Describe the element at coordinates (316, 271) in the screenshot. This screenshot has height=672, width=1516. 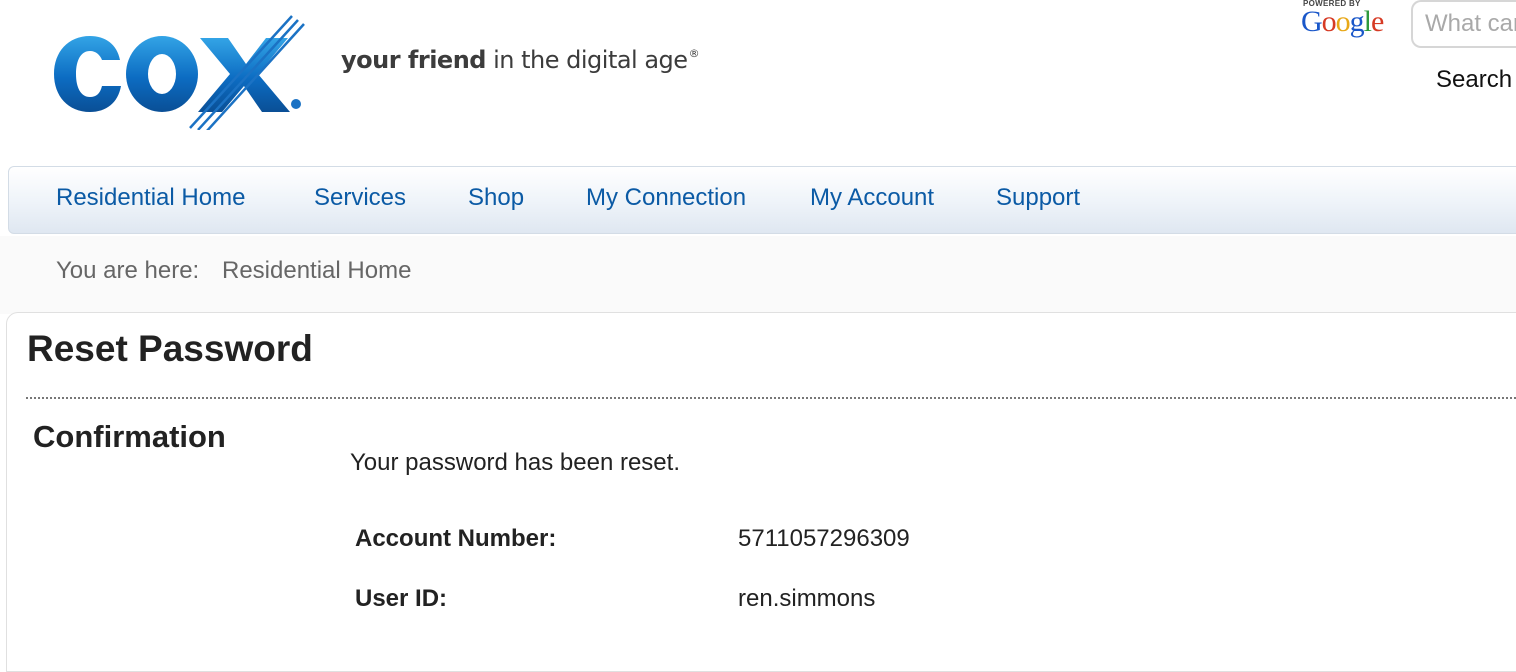
I see `breadcrumb-residential-home: Residential Home` at that location.